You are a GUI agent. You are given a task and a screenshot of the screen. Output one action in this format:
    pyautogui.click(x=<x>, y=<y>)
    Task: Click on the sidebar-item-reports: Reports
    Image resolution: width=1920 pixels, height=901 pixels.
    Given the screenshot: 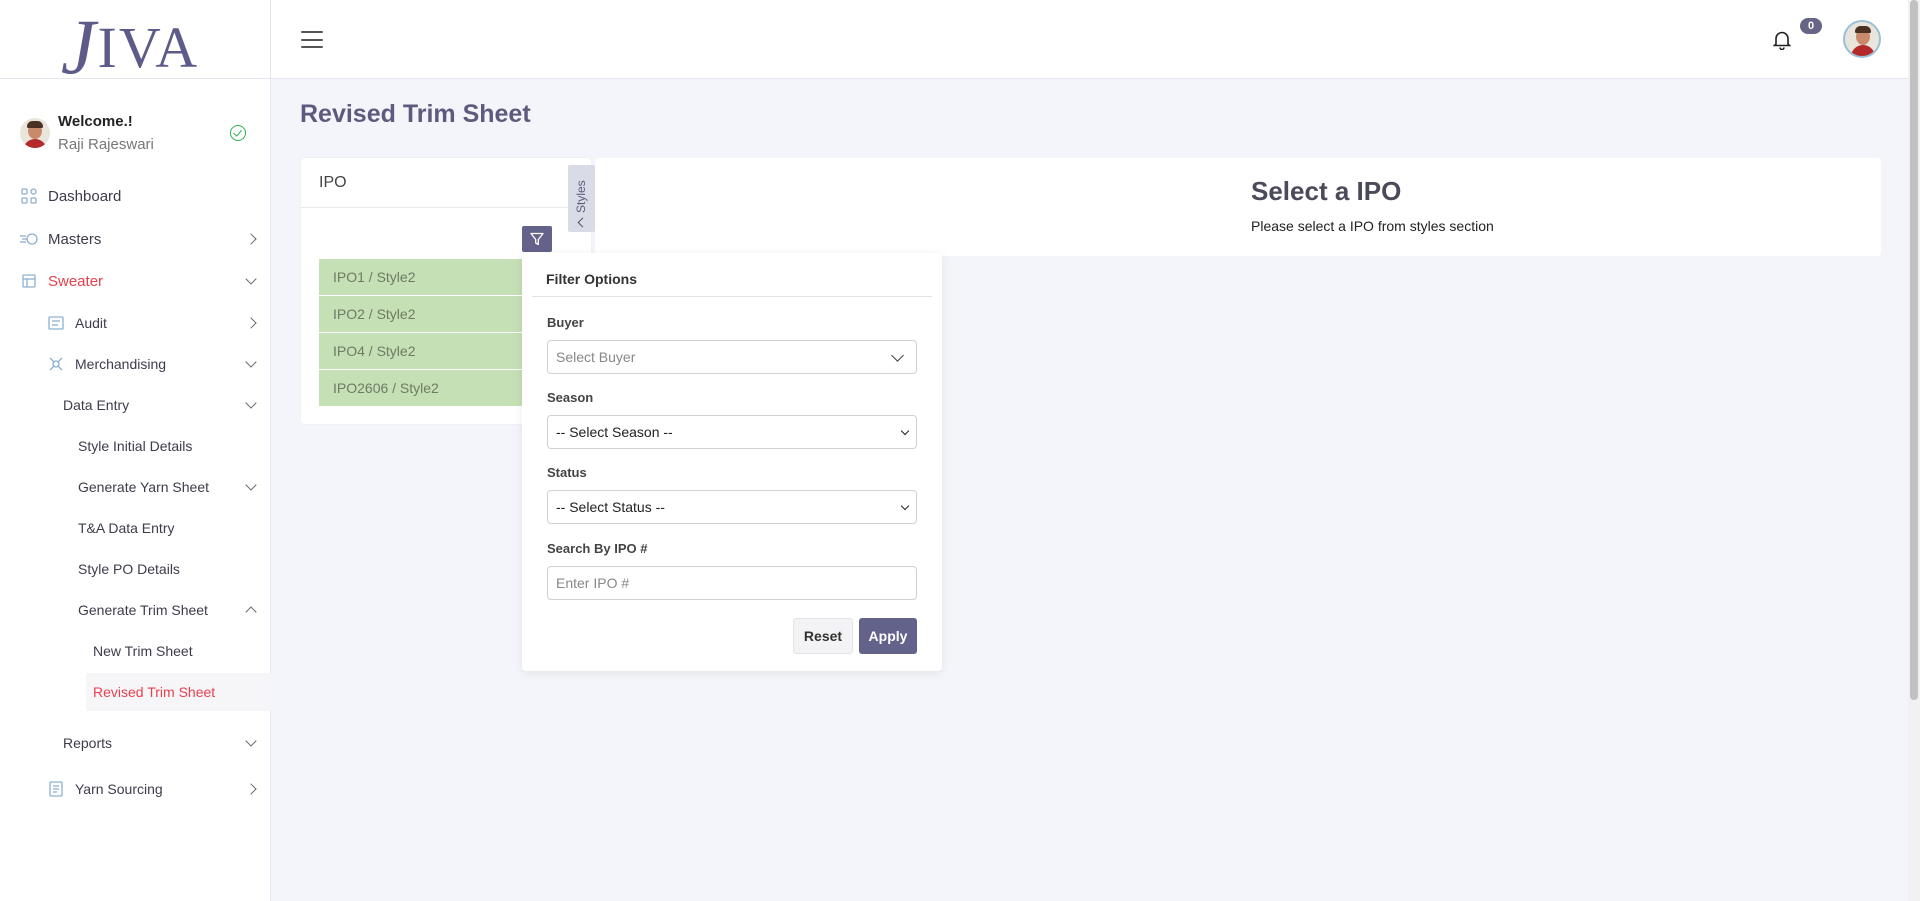 What is the action you would take?
    pyautogui.click(x=167, y=743)
    